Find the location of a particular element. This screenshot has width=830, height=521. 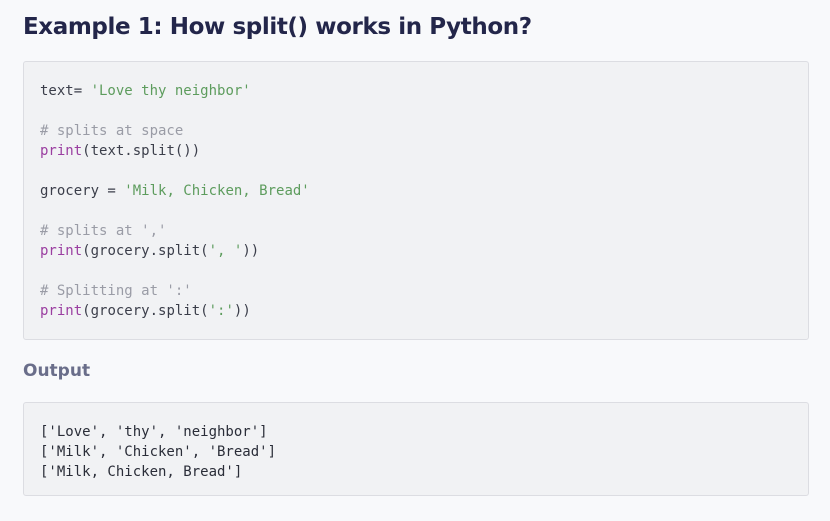

code-line: print(text.split()) is located at coordinates (416, 151).